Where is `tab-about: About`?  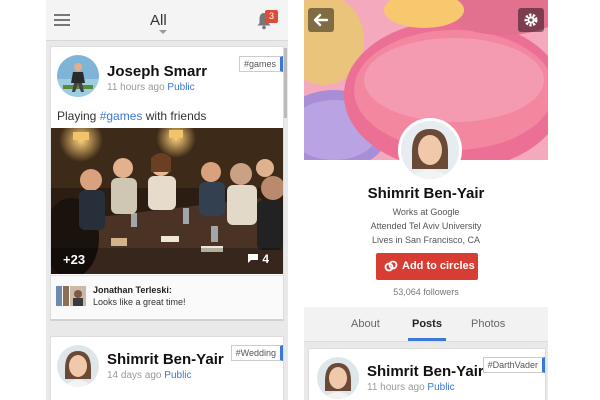 tab-about: About is located at coordinates (365, 324).